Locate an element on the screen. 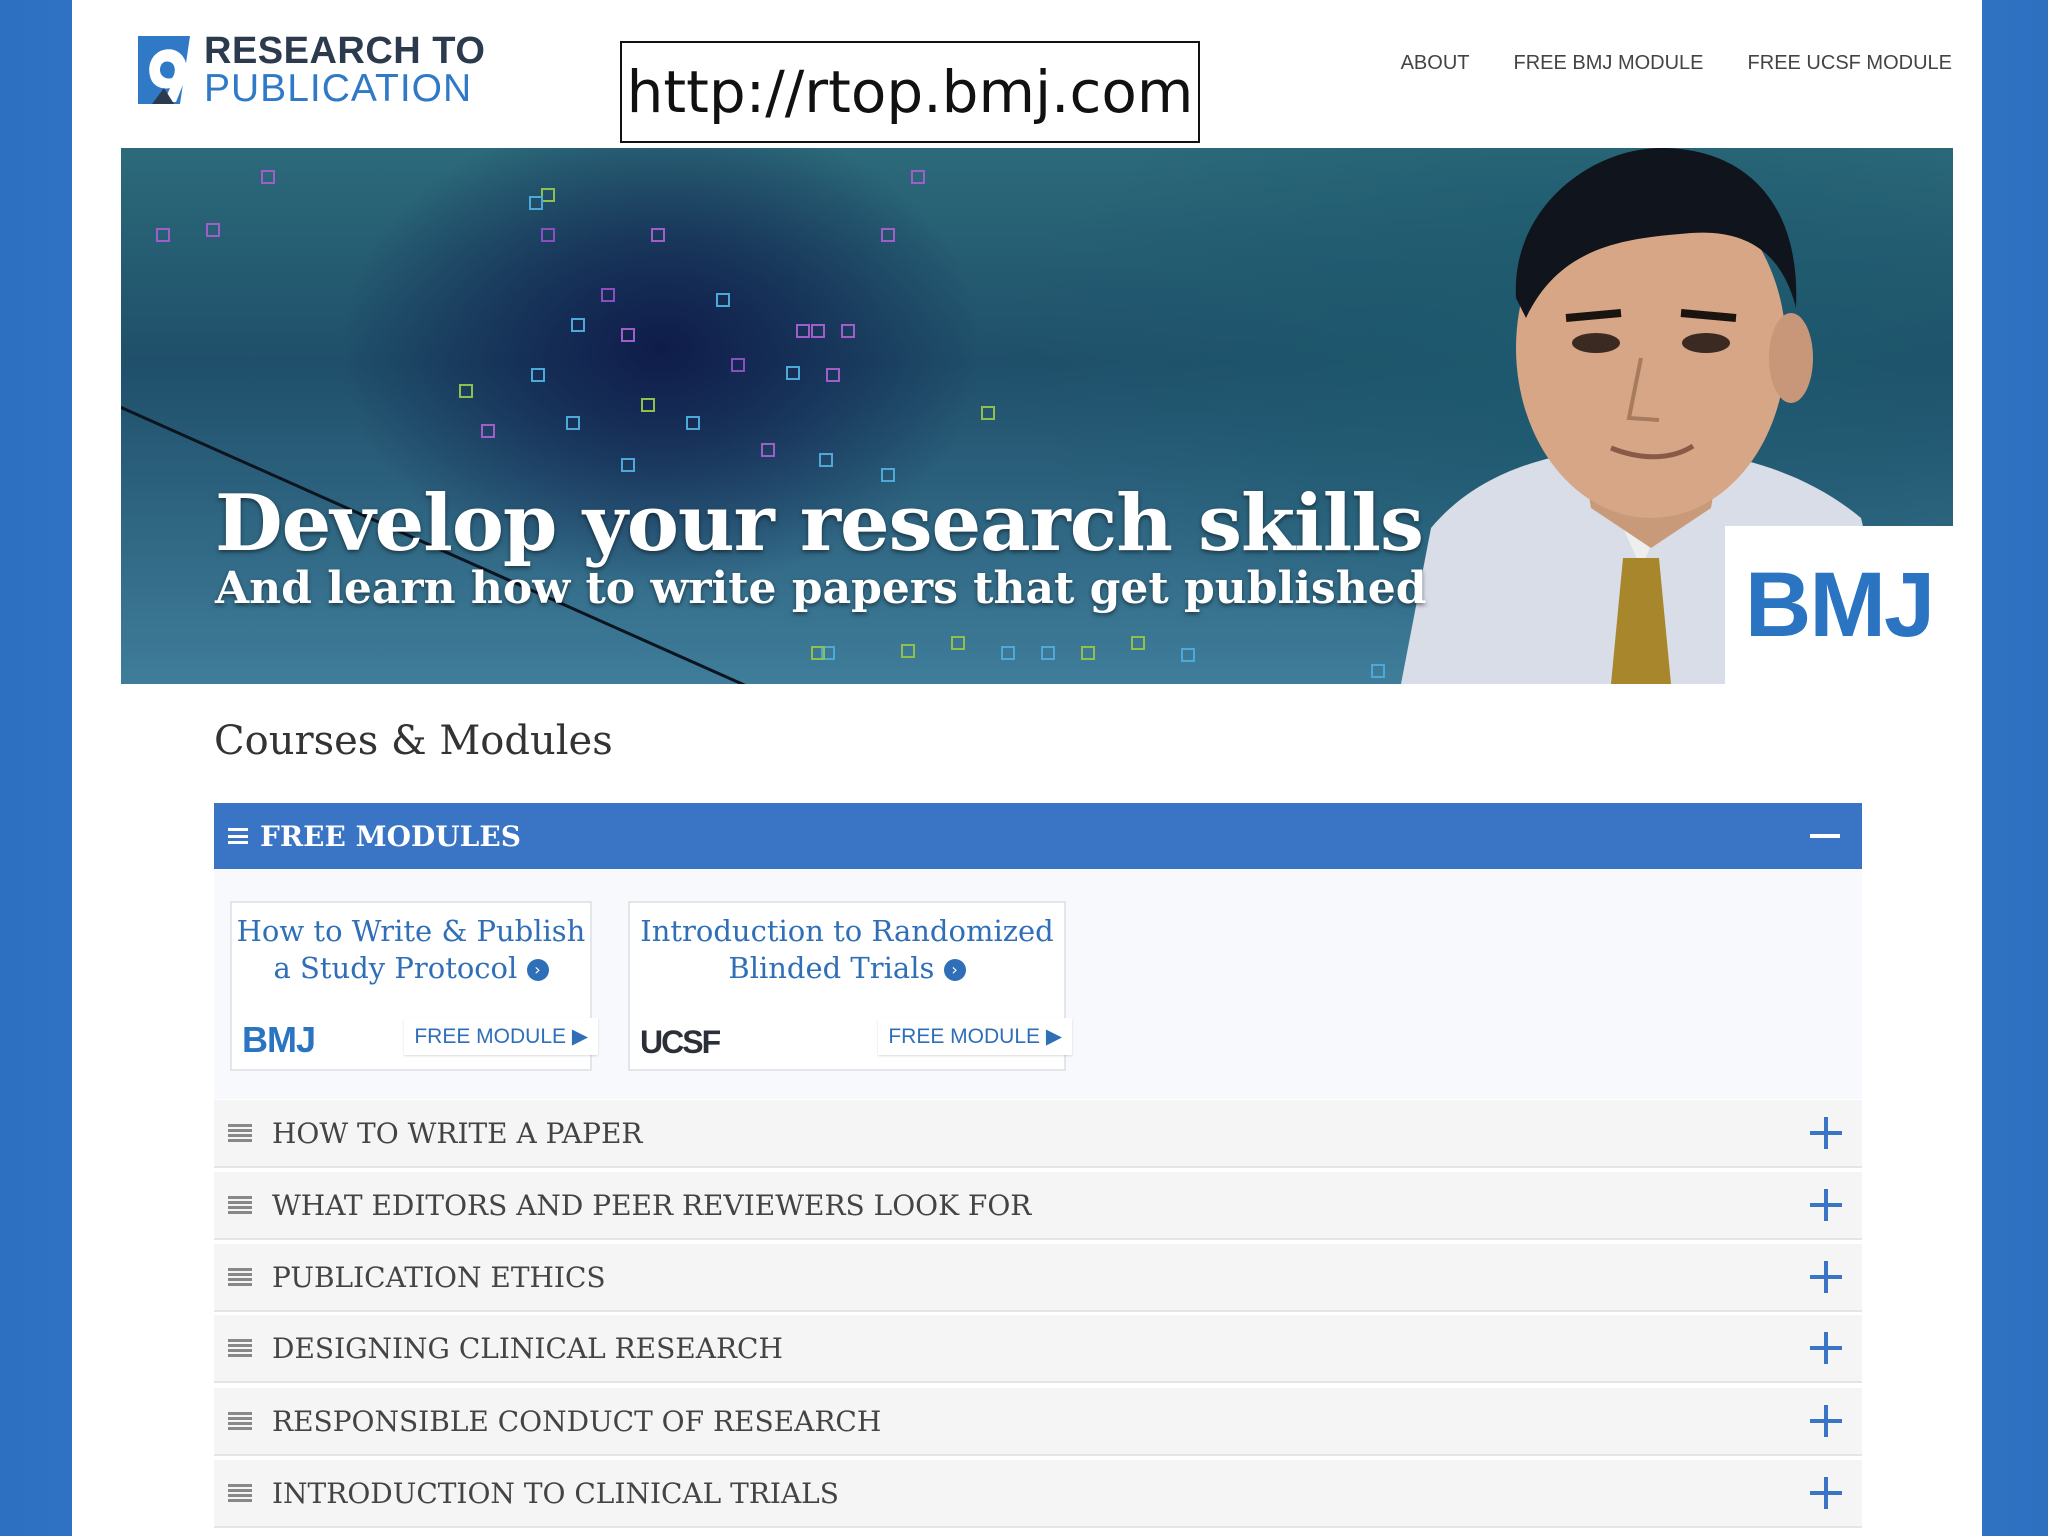 The height and width of the screenshot is (1536, 2048). top-nav: ABOUT FREE BMJ MODULE FREE UCSF MODULE is located at coordinates (1676, 63).